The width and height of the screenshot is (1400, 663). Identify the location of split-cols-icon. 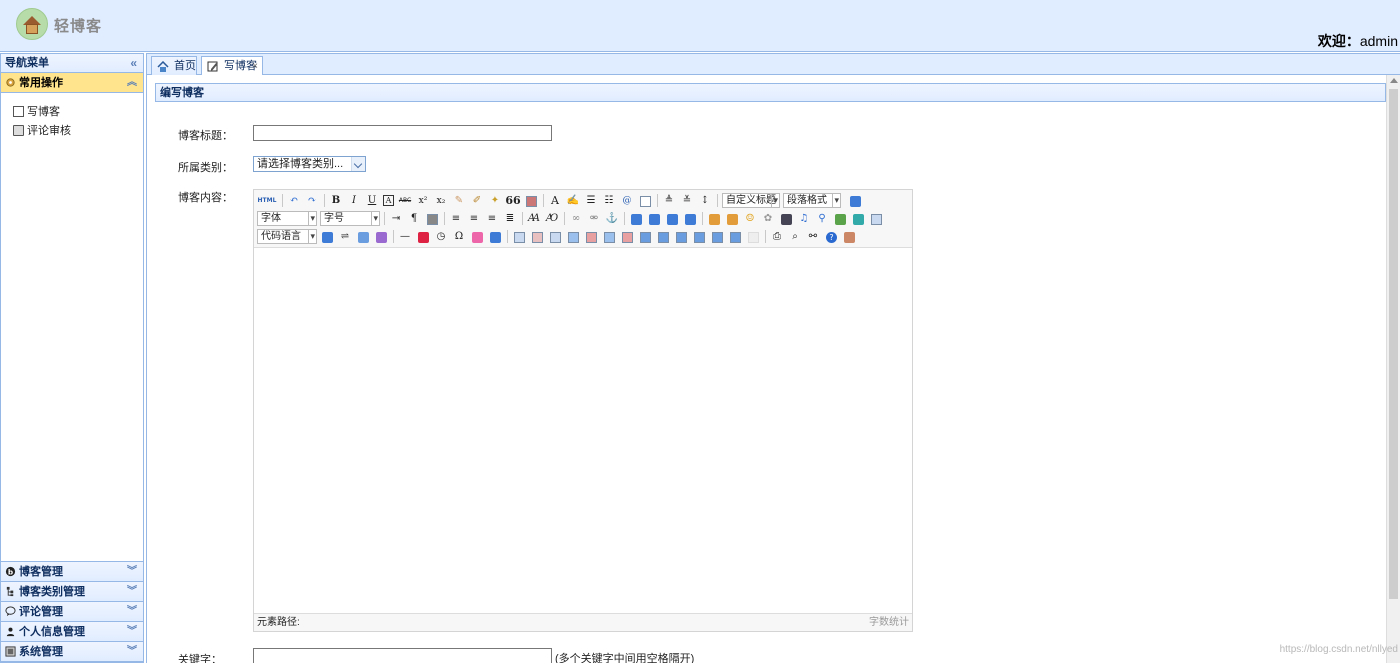
(735, 237).